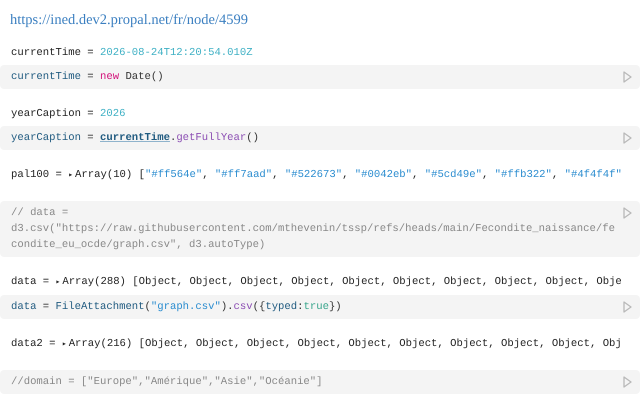  Describe the element at coordinates (167, 382) in the screenshot. I see `code-line: //domain = ["Europe","Amérique","Asie","Océanie"]` at that location.